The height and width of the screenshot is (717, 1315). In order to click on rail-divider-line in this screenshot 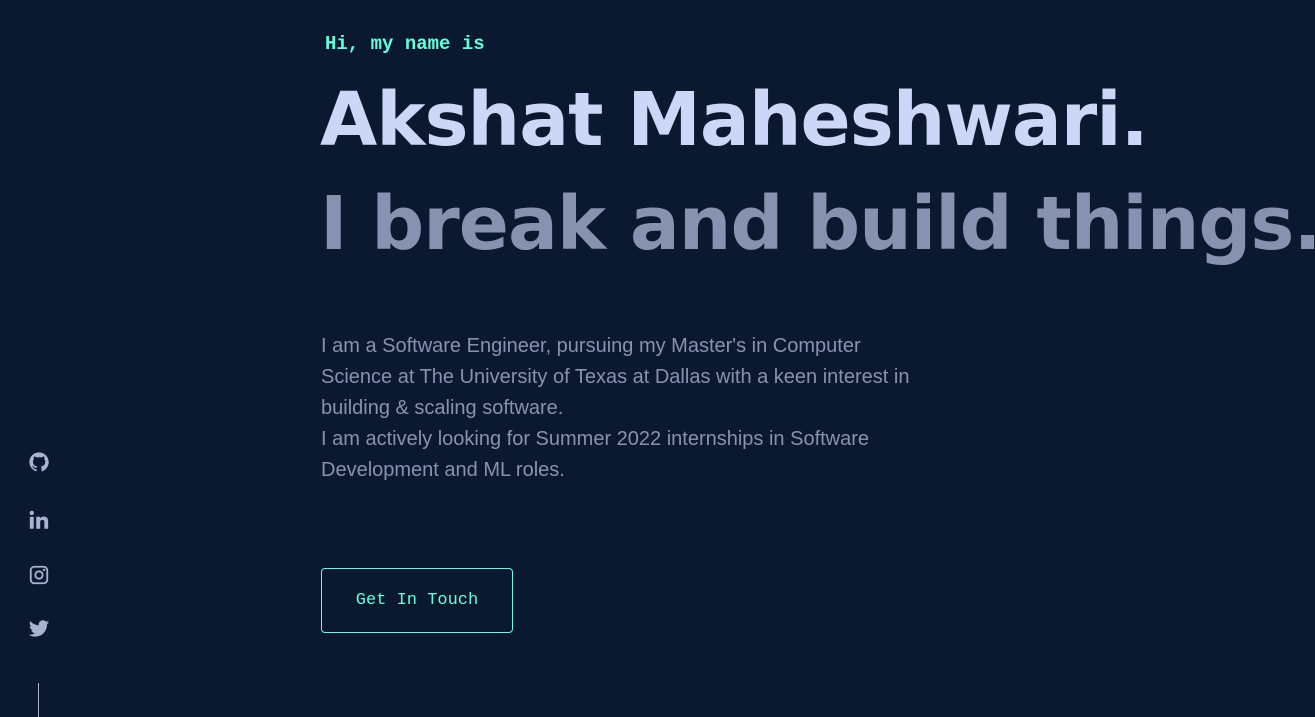, I will do `click(38, 700)`.